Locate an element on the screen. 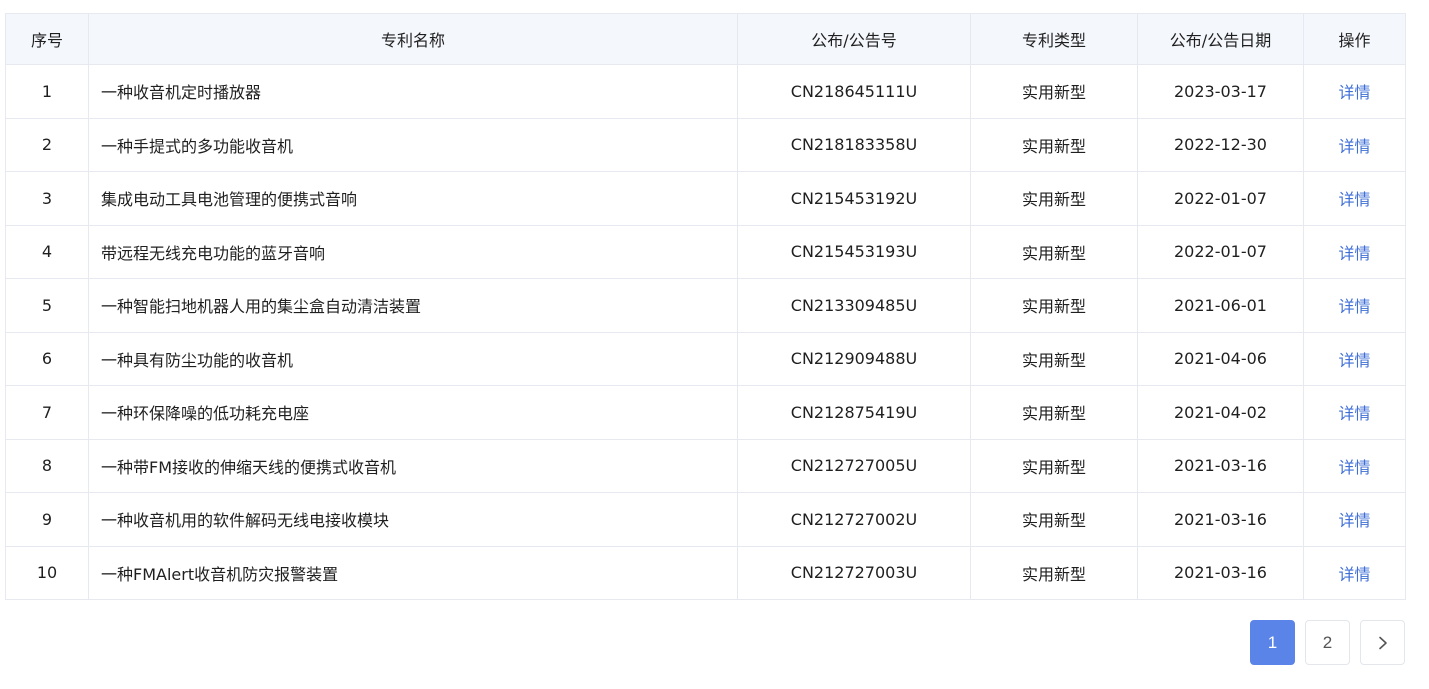  column-header-name: 专利名称 is located at coordinates (413, 39).